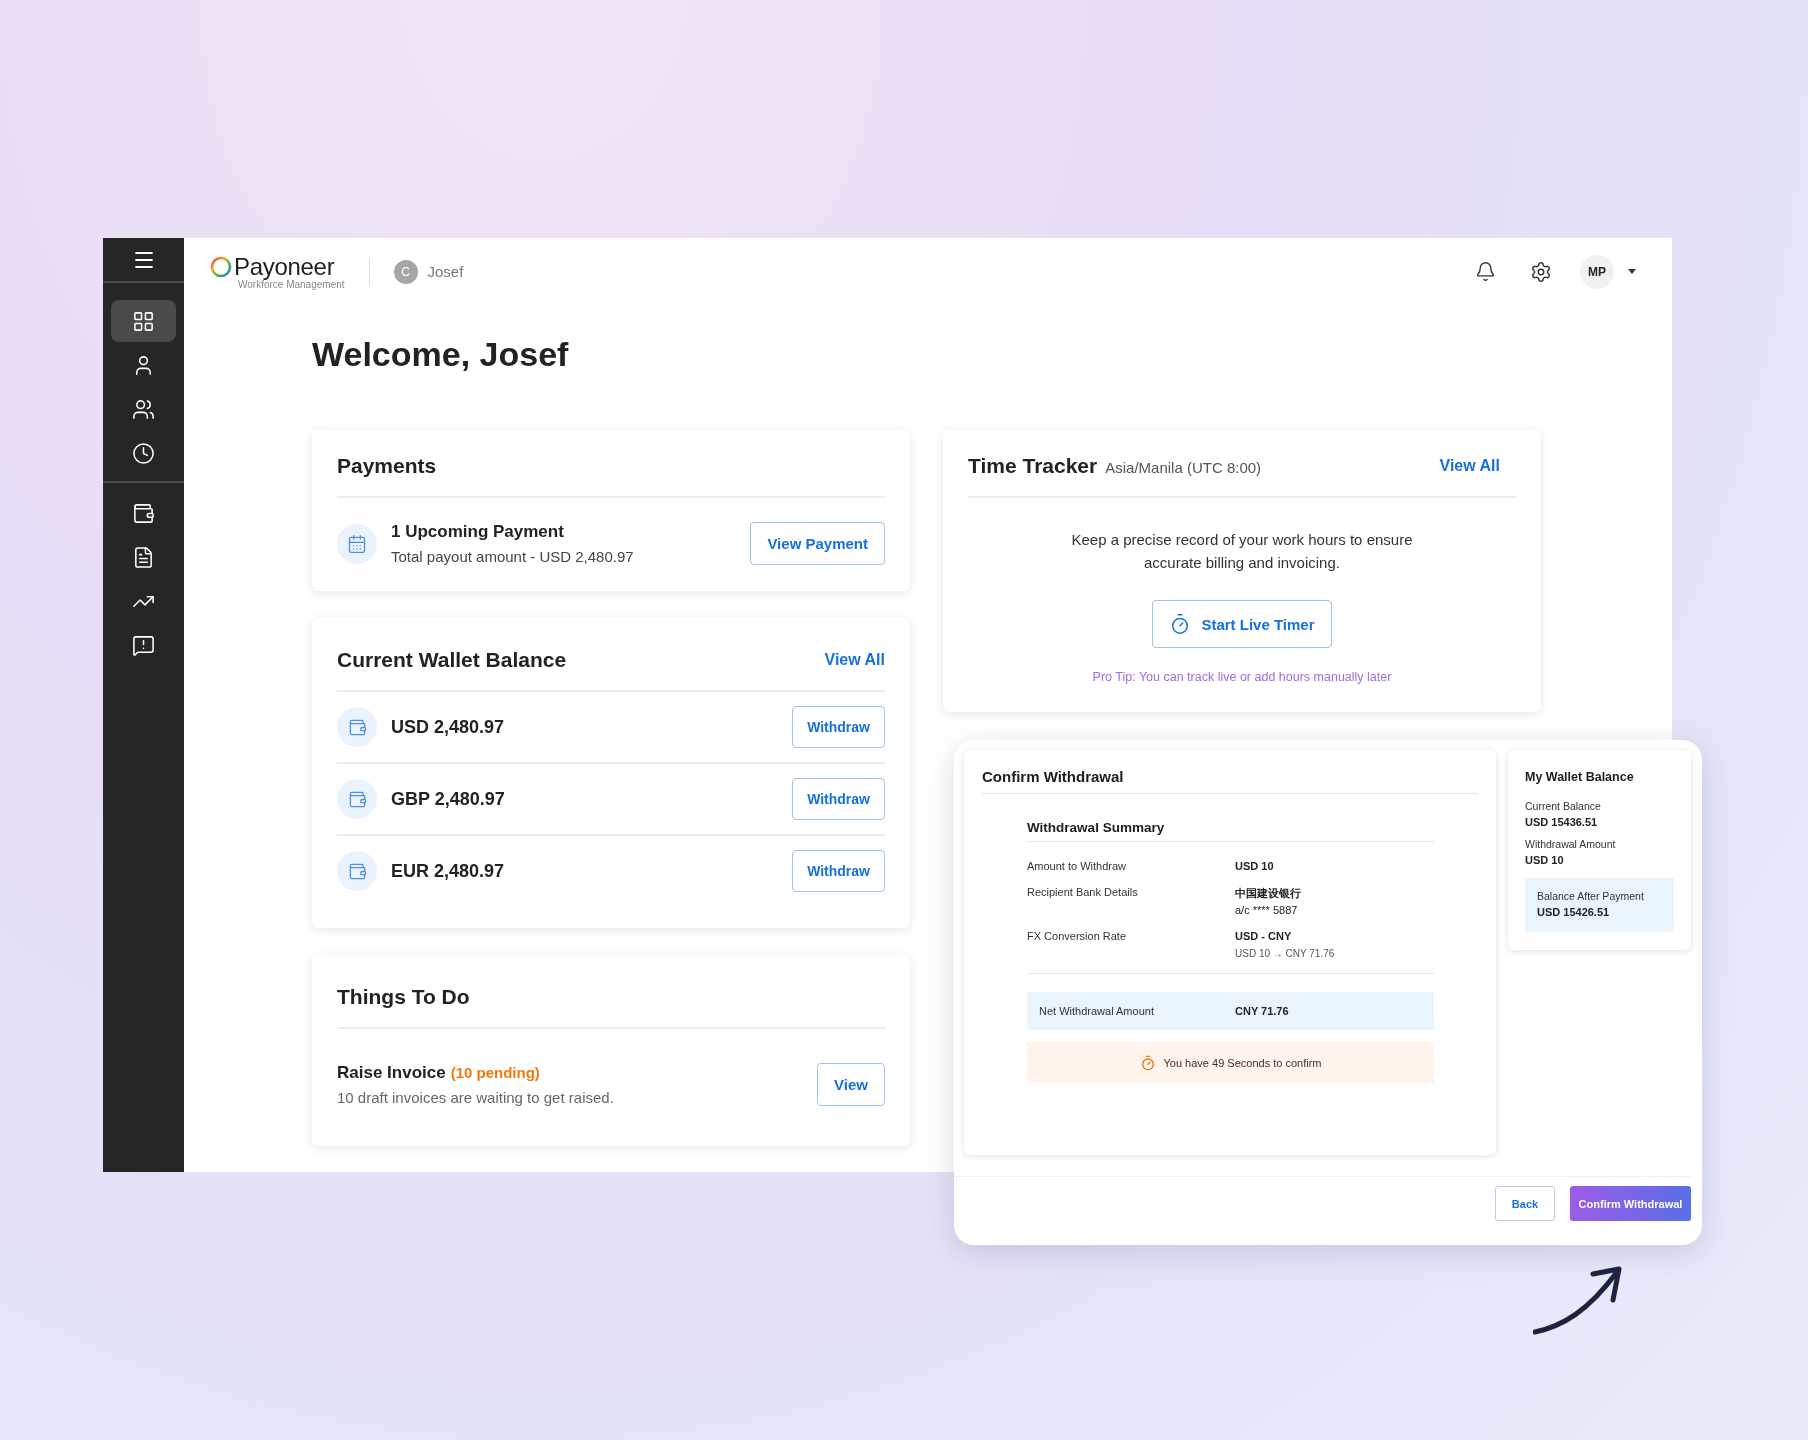 This screenshot has height=1440, width=1808. What do you see at coordinates (1630, 1203) in the screenshot?
I see `confirm-button: Confirm Withdrawal` at bounding box center [1630, 1203].